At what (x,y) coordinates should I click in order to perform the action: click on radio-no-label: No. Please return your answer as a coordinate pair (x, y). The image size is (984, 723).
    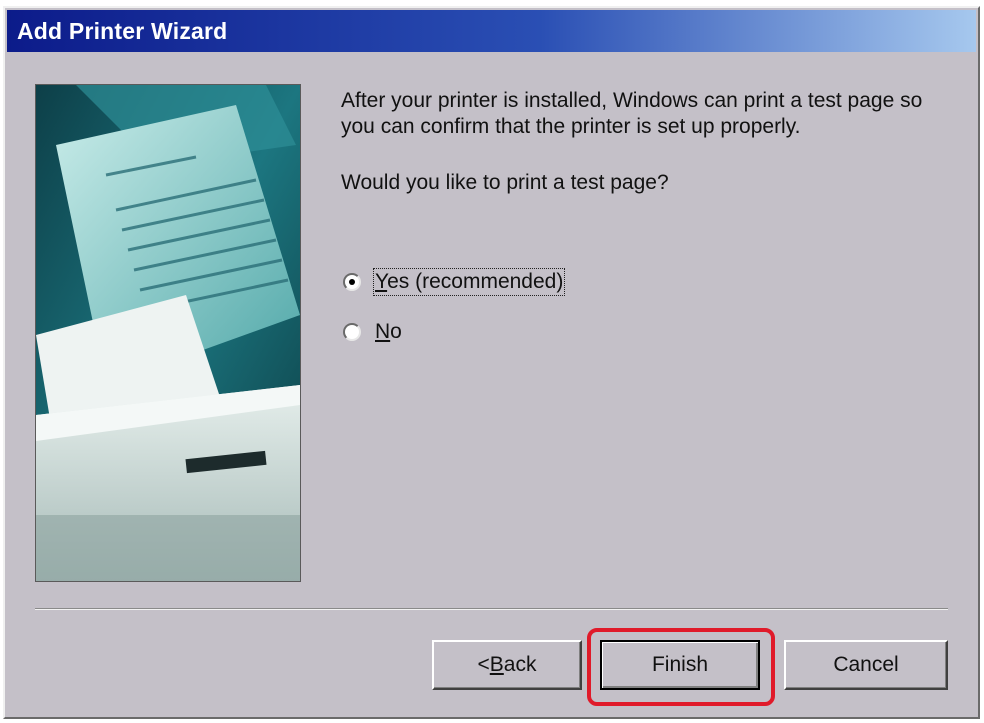
    Looking at the image, I should click on (388, 332).